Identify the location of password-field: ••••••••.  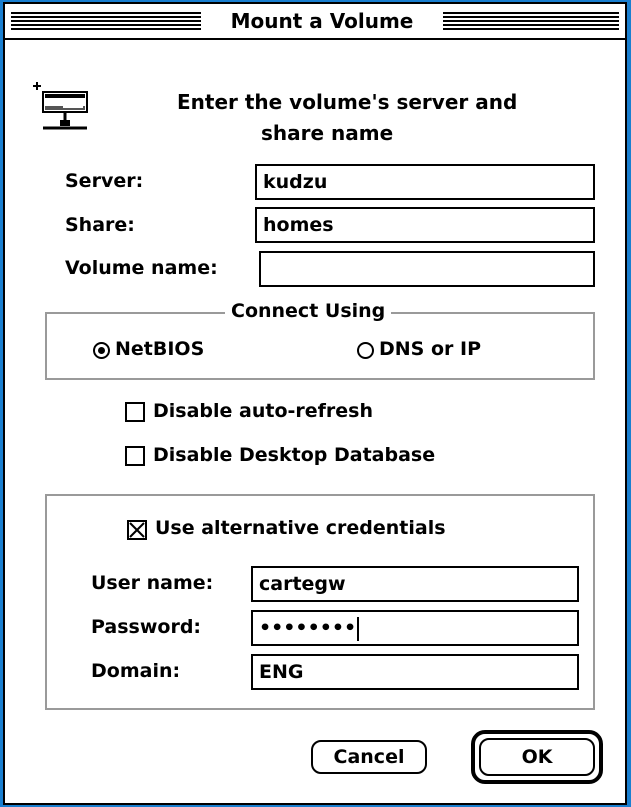
(415, 628).